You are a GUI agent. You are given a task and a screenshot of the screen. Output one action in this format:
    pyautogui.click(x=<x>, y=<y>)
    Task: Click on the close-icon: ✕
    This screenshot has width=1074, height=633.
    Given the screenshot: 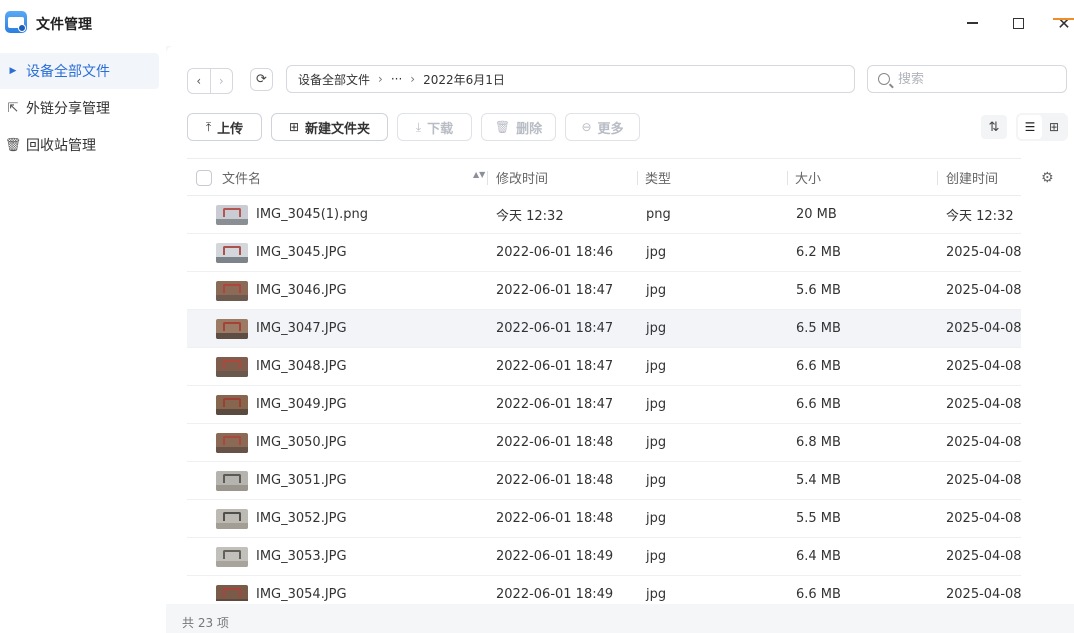 What is the action you would take?
    pyautogui.click(x=1064, y=23)
    